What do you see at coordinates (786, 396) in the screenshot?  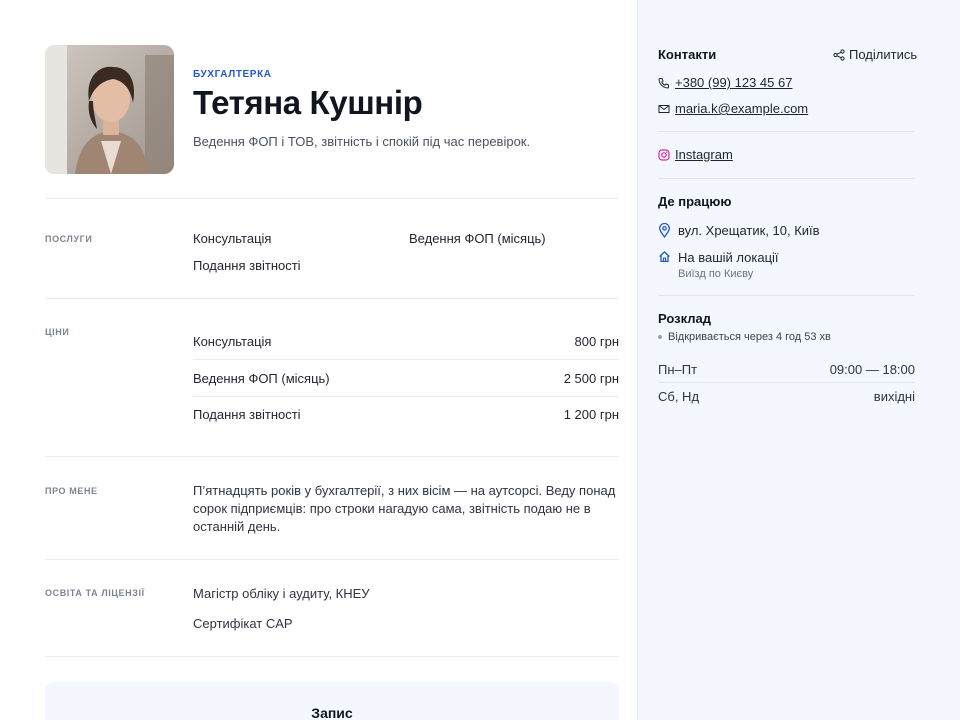 I see `schedule-row: Сб, Нд вихідні` at bounding box center [786, 396].